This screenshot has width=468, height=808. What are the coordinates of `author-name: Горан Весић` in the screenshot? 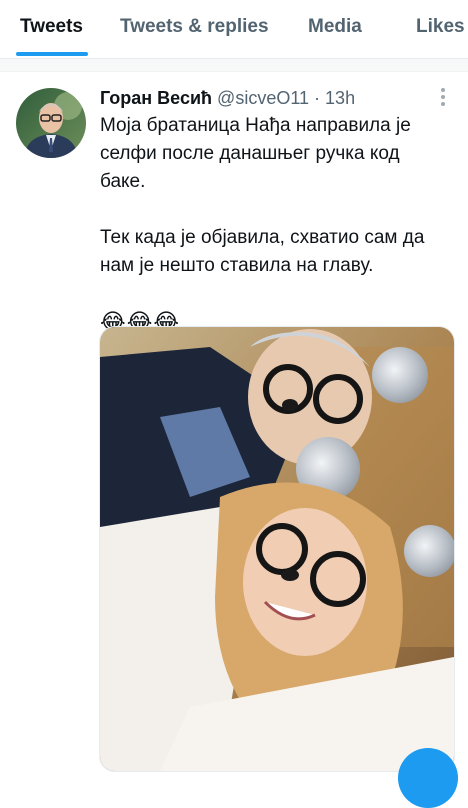 It's located at (156, 98).